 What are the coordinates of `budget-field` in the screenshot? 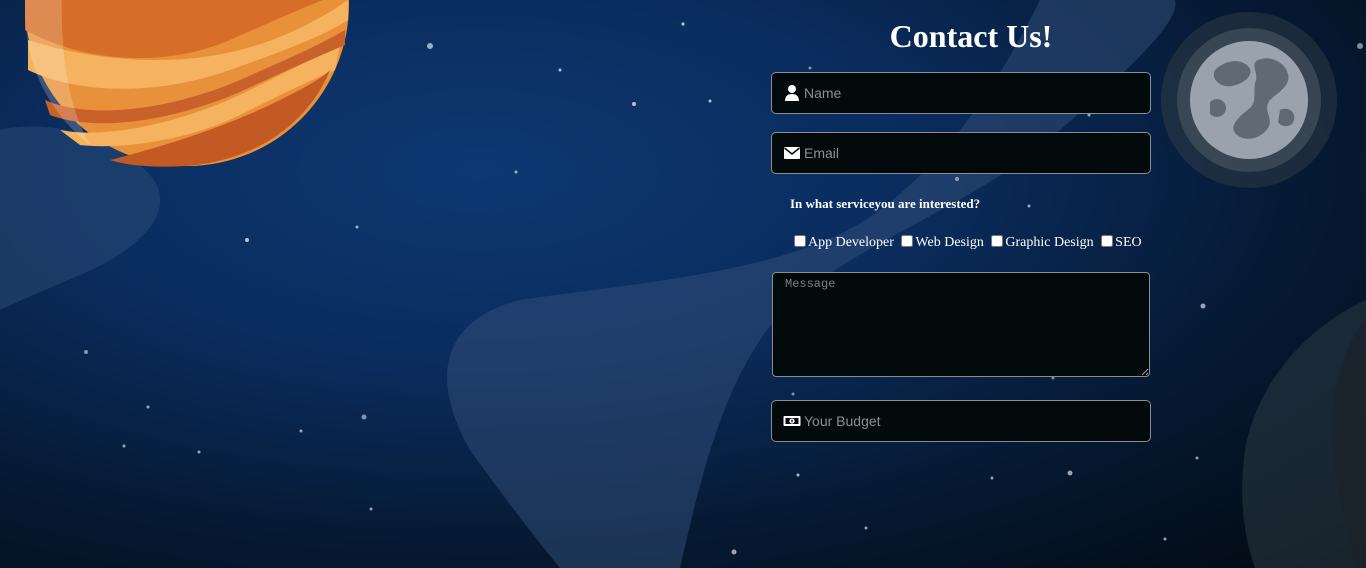 It's located at (961, 421).